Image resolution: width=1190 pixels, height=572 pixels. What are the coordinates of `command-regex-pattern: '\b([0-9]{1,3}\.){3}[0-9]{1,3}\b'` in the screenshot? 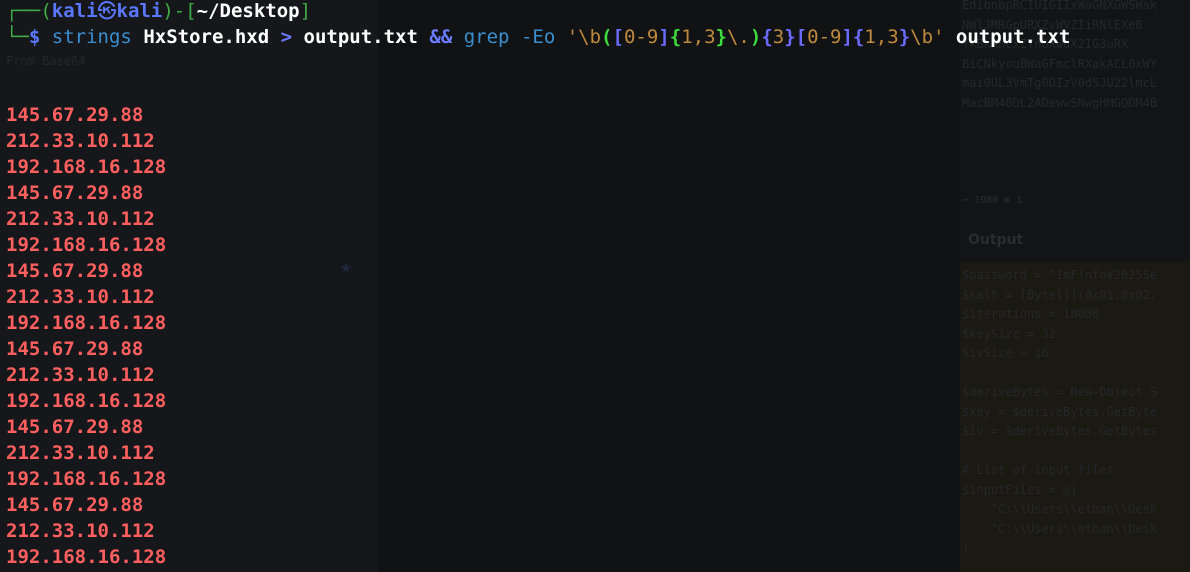 It's located at (756, 37).